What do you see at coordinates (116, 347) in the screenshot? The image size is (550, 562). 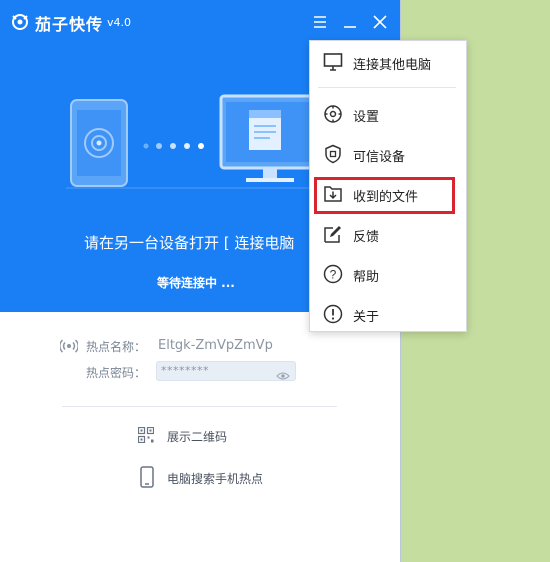 I see `hotspot-name-label: 热点名称：` at bounding box center [116, 347].